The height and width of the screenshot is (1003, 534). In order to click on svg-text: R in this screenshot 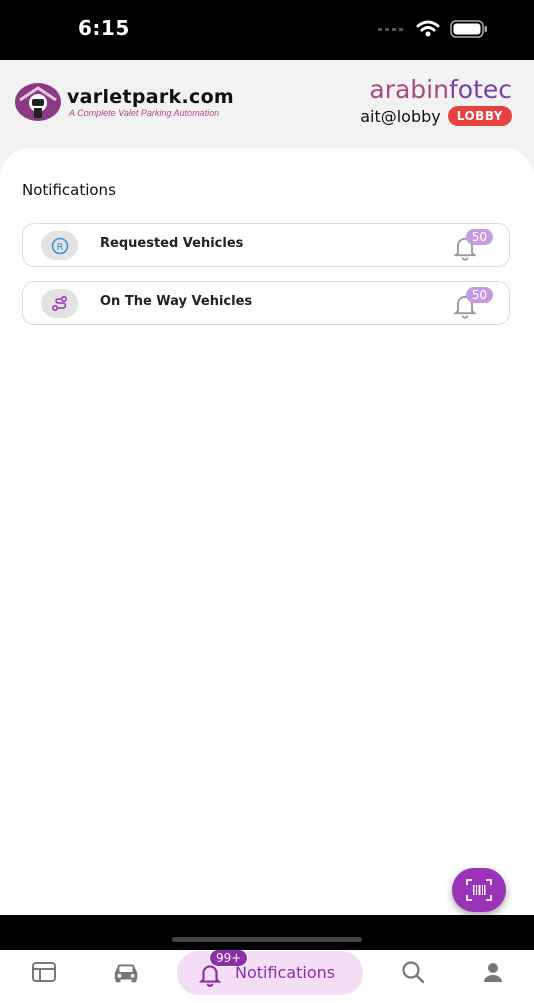, I will do `click(59, 247)`.